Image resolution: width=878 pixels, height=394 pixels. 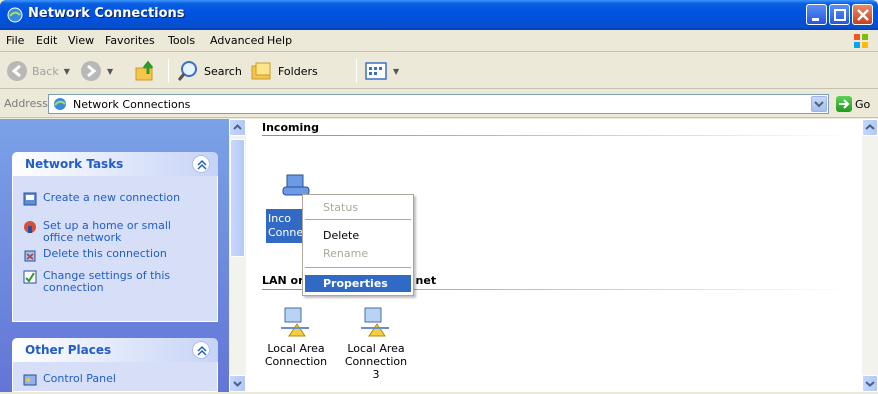 What do you see at coordinates (358, 253) in the screenshot?
I see `context-rename: Rename` at bounding box center [358, 253].